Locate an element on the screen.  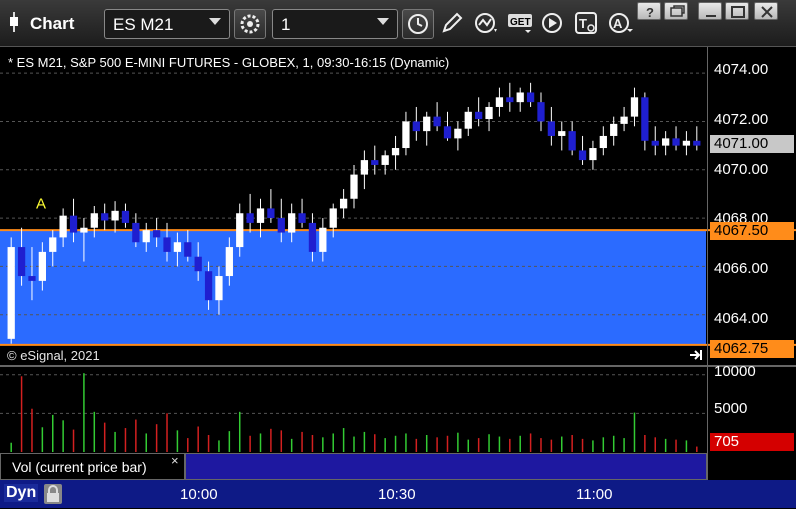
title-bar: Chart ES M21 1 GET T A ? is located at coordinates (398, 23).